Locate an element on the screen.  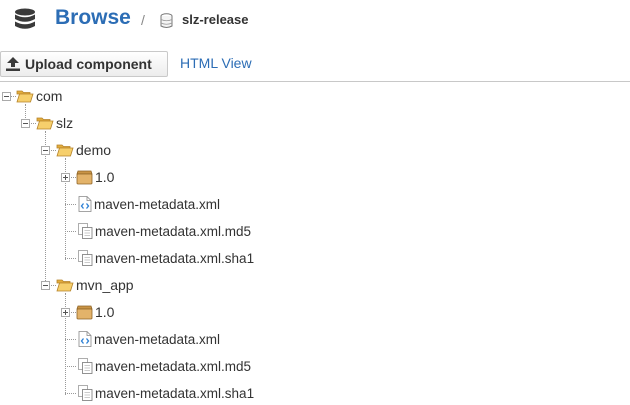
header: Browse / slz-release is located at coordinates (315, 22).